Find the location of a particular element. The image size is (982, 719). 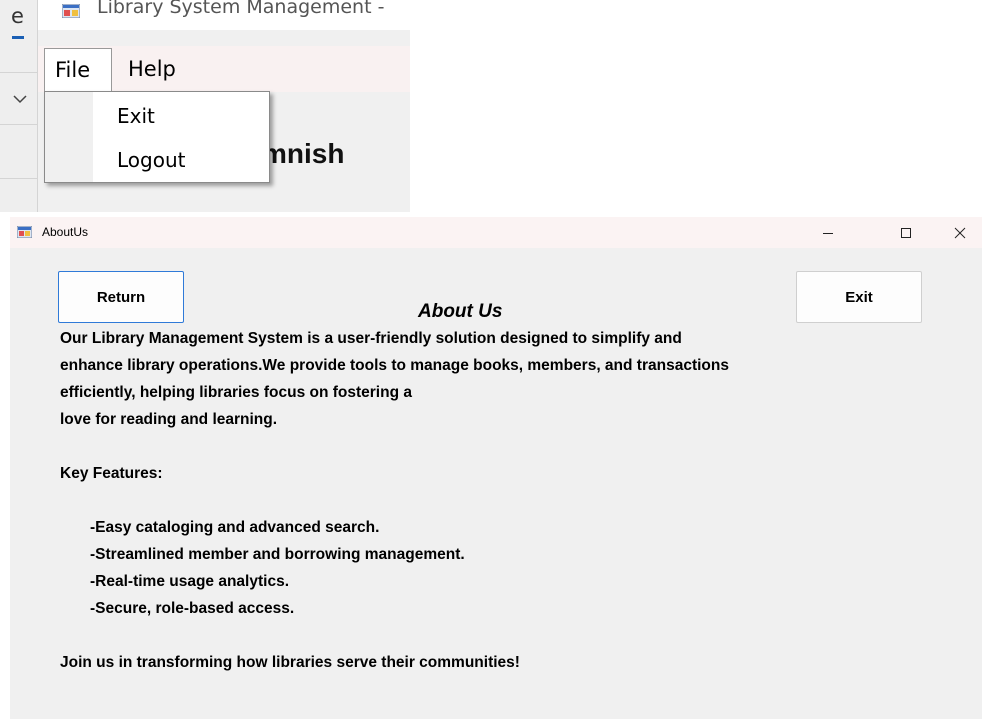

menu-help: Help is located at coordinates (152, 70).